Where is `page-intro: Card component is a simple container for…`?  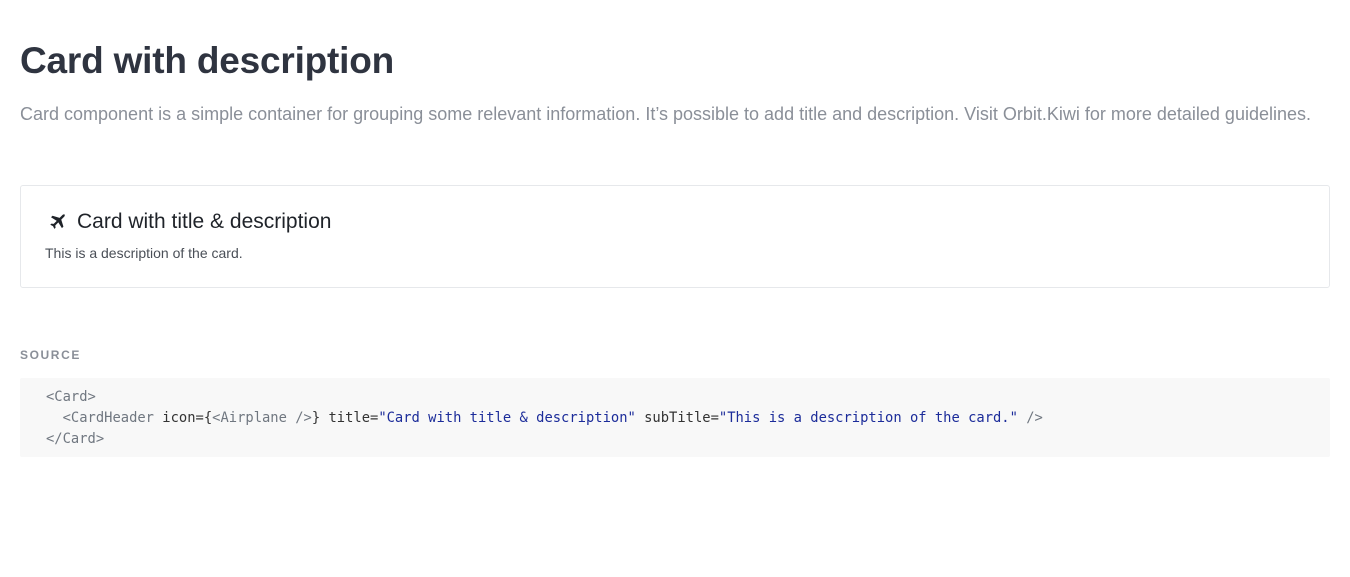 page-intro: Card component is a simple container for… is located at coordinates (665, 114).